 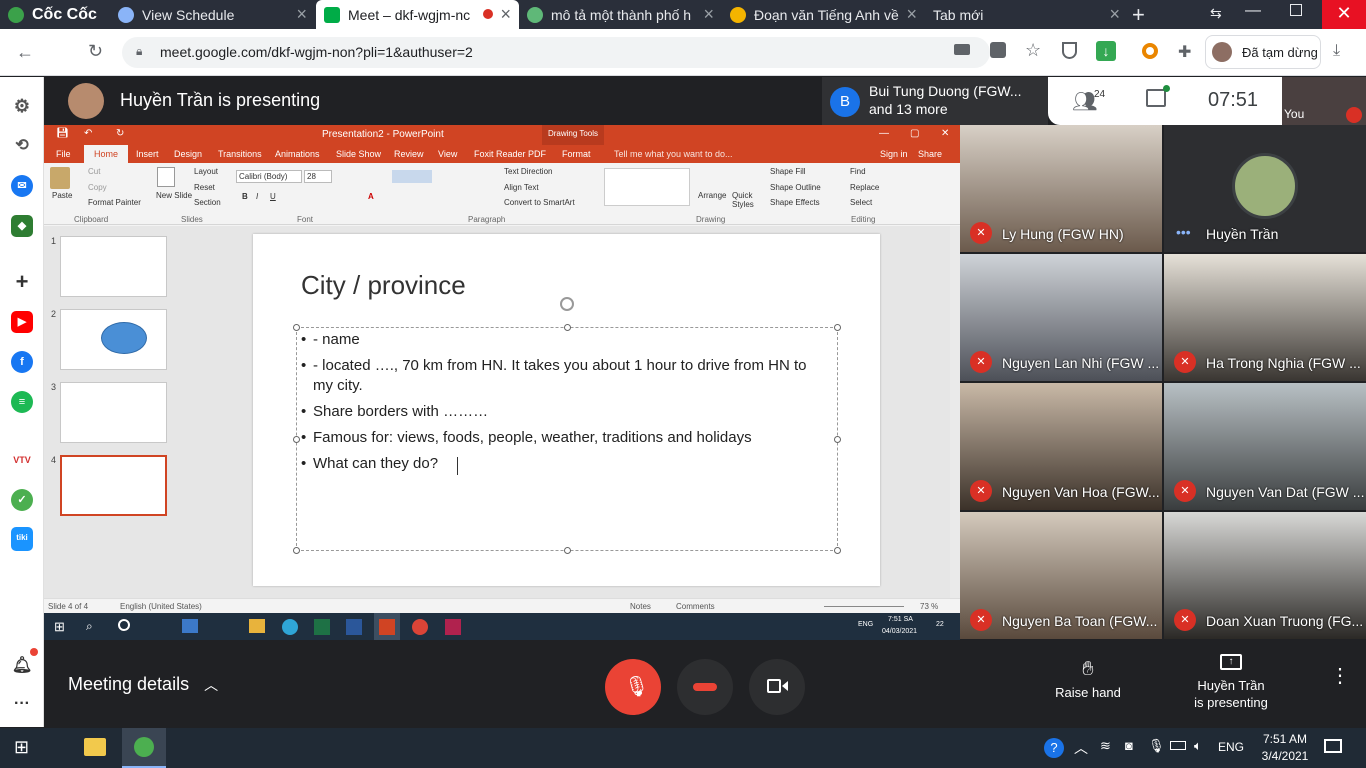 What do you see at coordinates (823, 14) in the screenshot?
I see `tab-doan-van: Đoạn văn Tiếng Anh về ×` at bounding box center [823, 14].